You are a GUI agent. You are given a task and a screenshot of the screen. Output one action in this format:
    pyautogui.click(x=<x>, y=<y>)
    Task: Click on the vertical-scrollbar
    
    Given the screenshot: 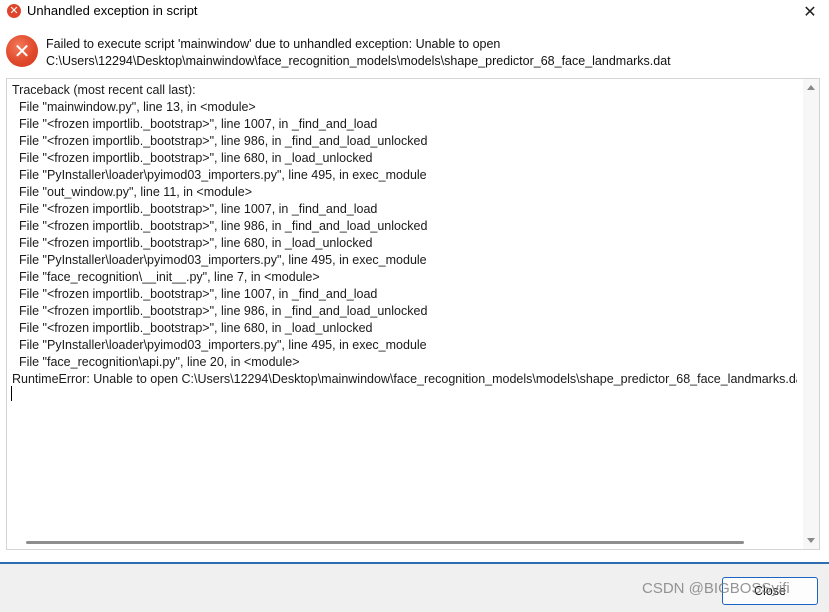 What is the action you would take?
    pyautogui.click(x=811, y=314)
    